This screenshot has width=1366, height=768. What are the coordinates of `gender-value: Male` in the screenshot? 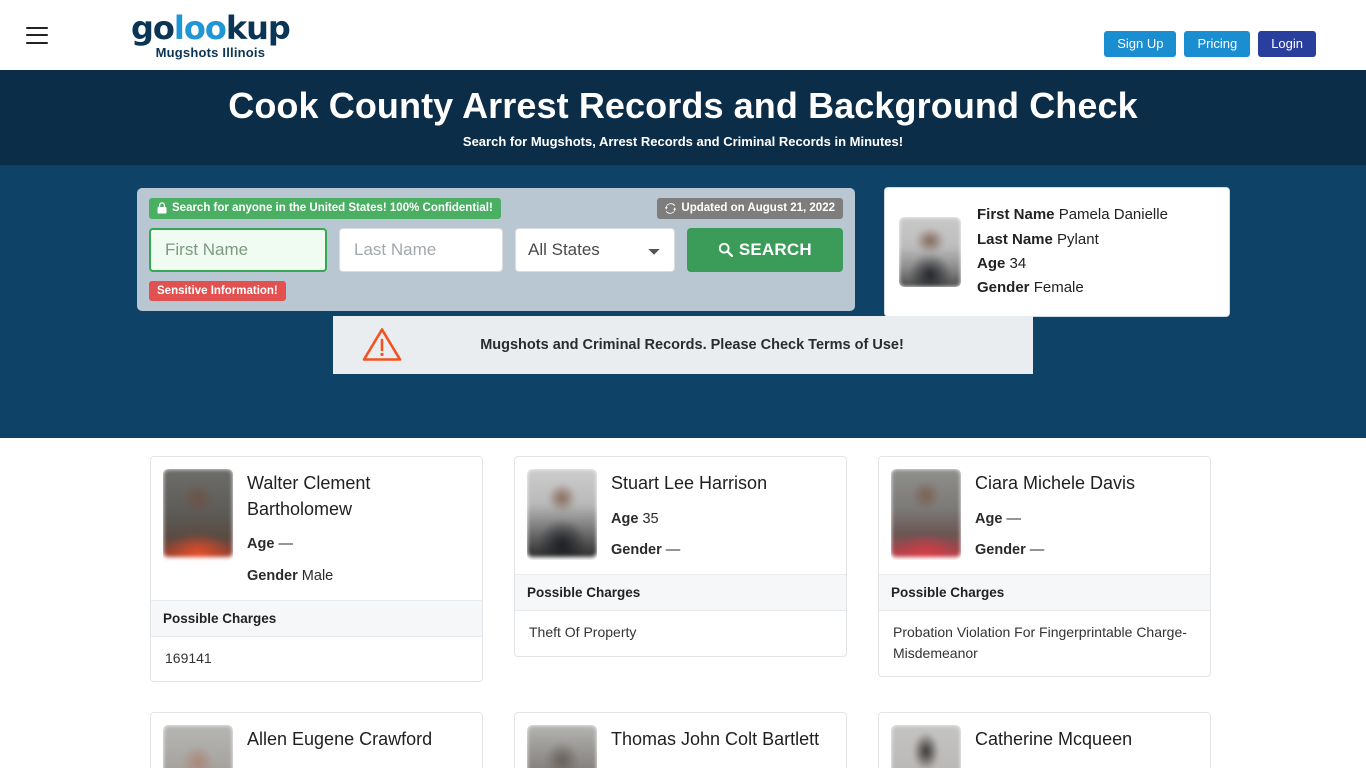 It's located at (317, 575).